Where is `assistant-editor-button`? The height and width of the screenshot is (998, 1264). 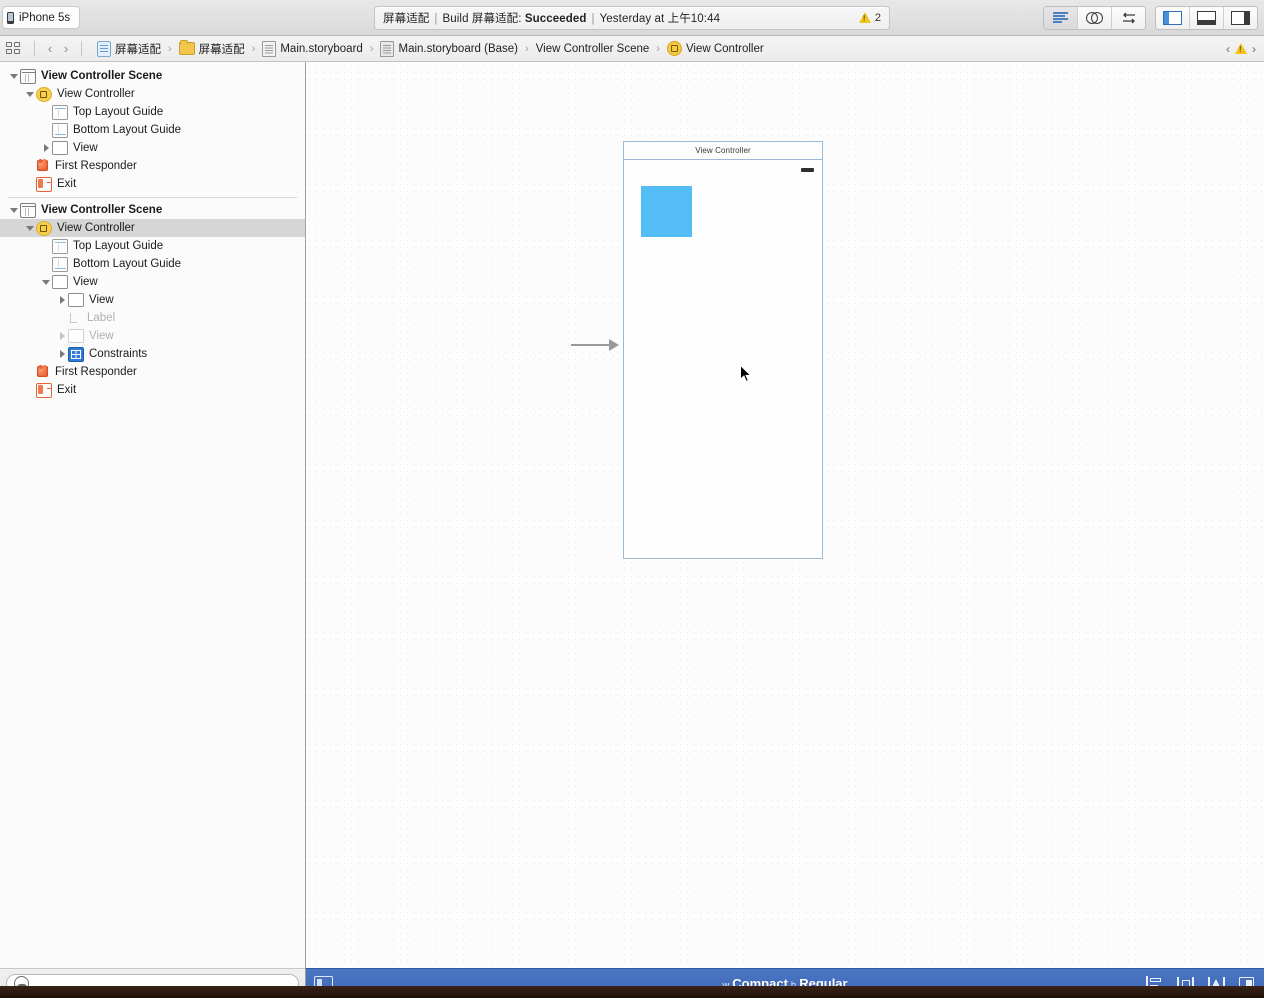
assistant-editor-button is located at coordinates (1095, 17).